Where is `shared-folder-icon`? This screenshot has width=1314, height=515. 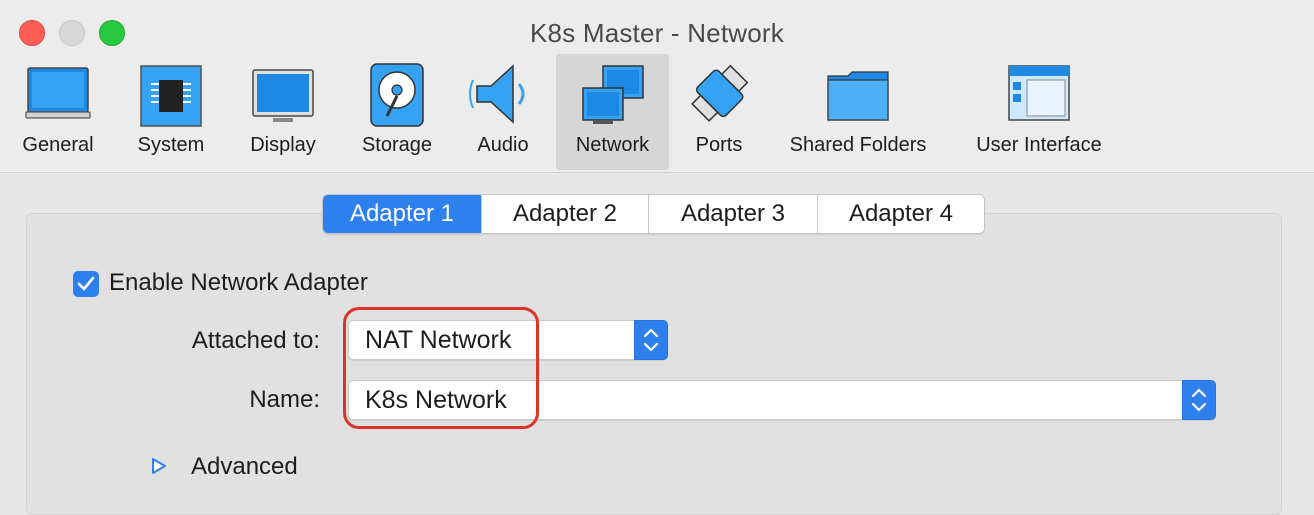
shared-folder-icon is located at coordinates (858, 94).